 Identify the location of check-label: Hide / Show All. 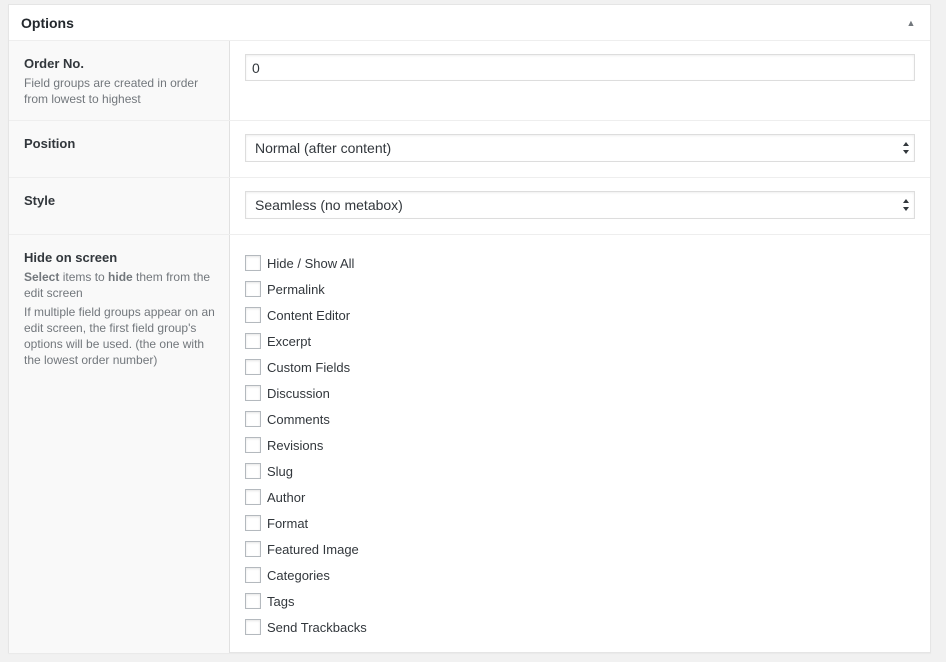
(311, 263).